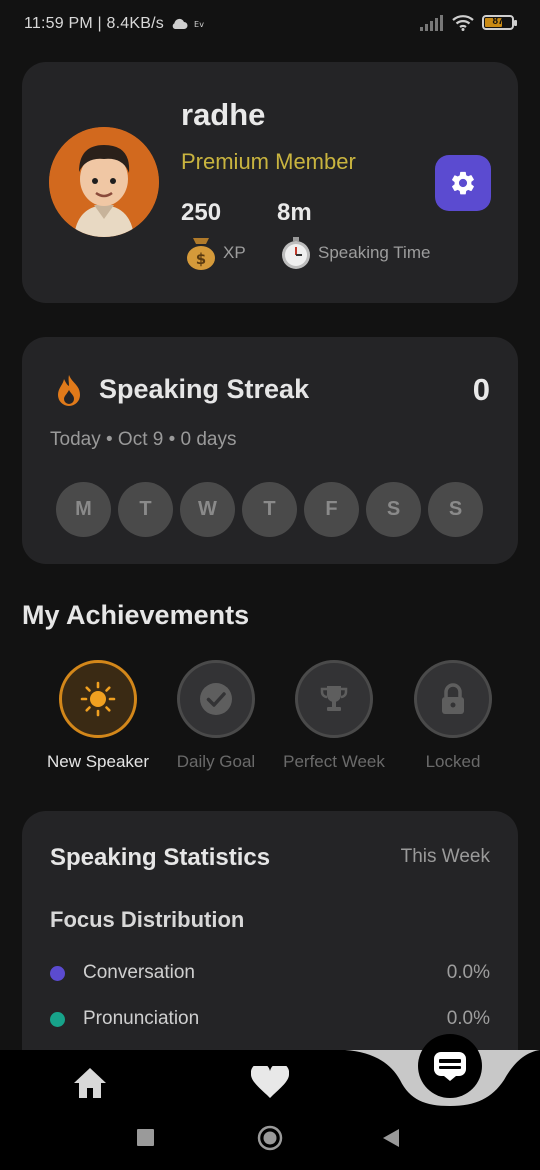  I want to click on stopwatch-icon, so click(296, 253).